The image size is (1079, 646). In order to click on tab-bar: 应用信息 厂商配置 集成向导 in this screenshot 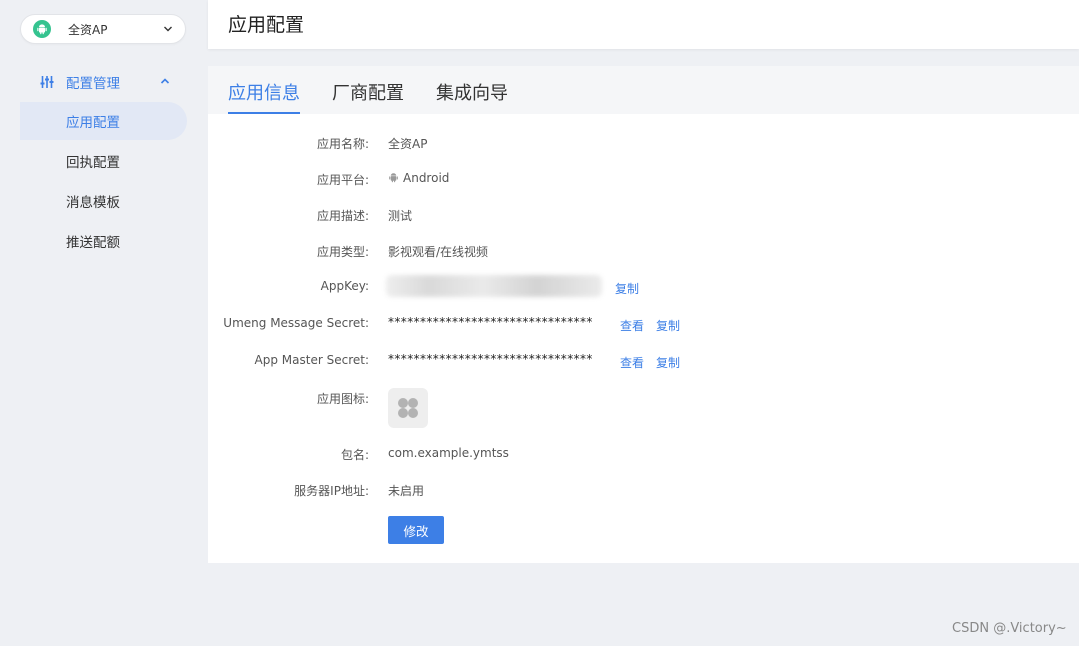, I will do `click(643, 90)`.